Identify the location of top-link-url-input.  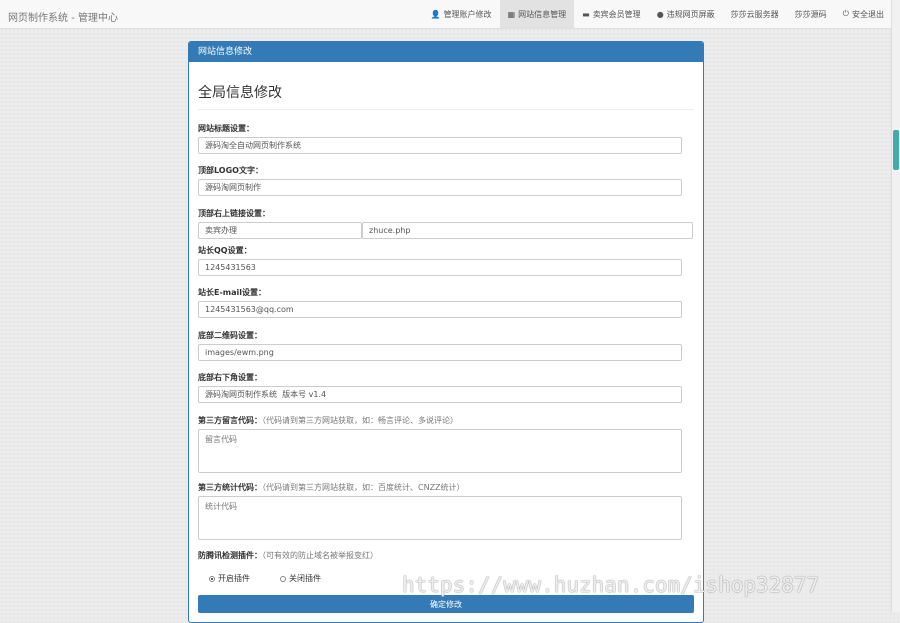
(527, 230).